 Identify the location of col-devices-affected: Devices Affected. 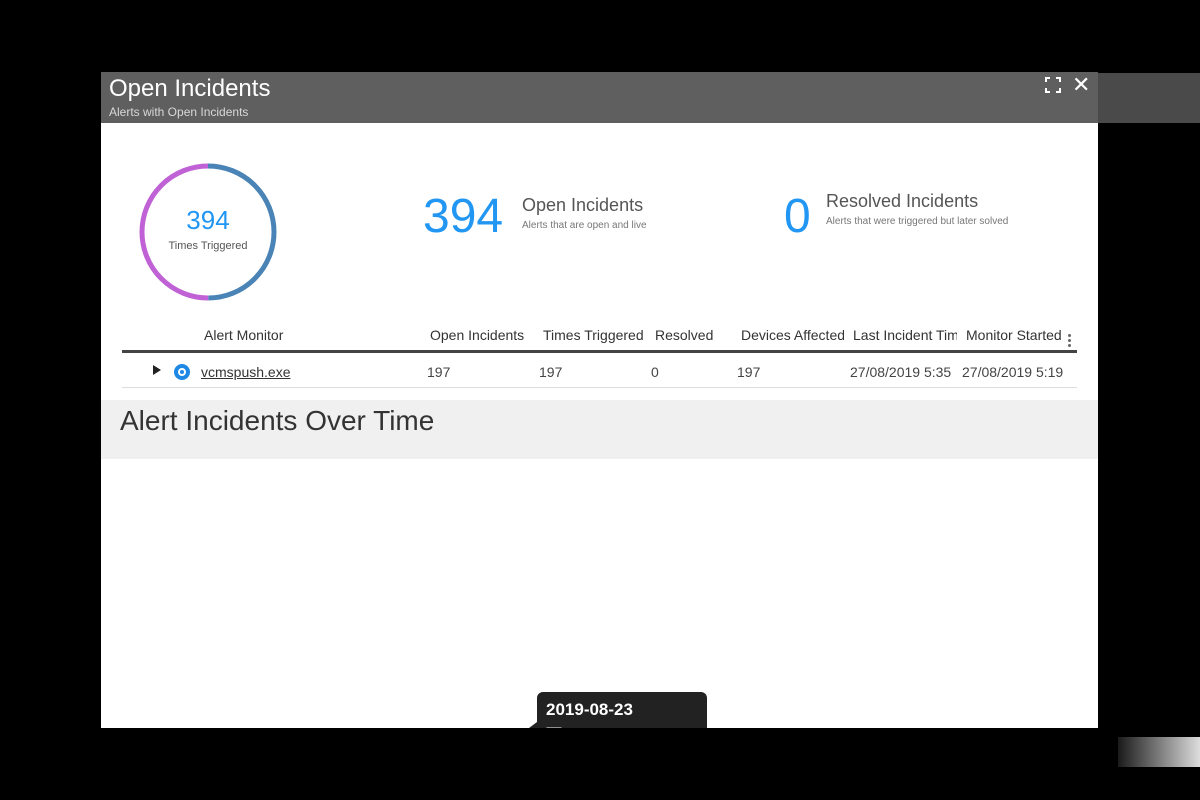
(792, 335).